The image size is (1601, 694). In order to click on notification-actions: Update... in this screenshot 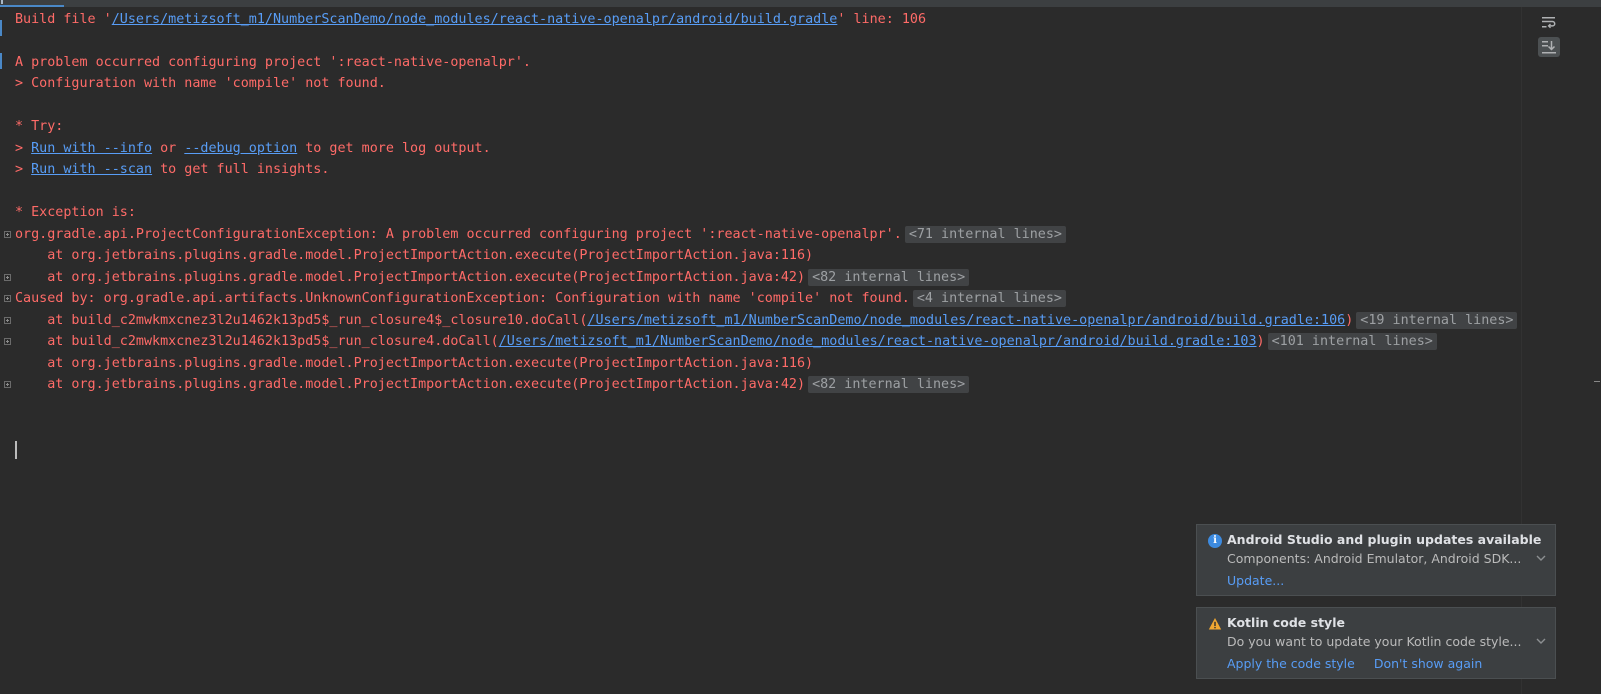, I will do `click(1263, 580)`.